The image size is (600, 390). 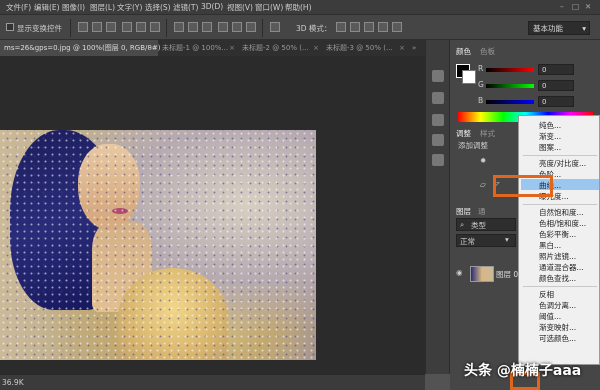 I want to click on distribute-vcenter-icon, so click(x=193, y=27).